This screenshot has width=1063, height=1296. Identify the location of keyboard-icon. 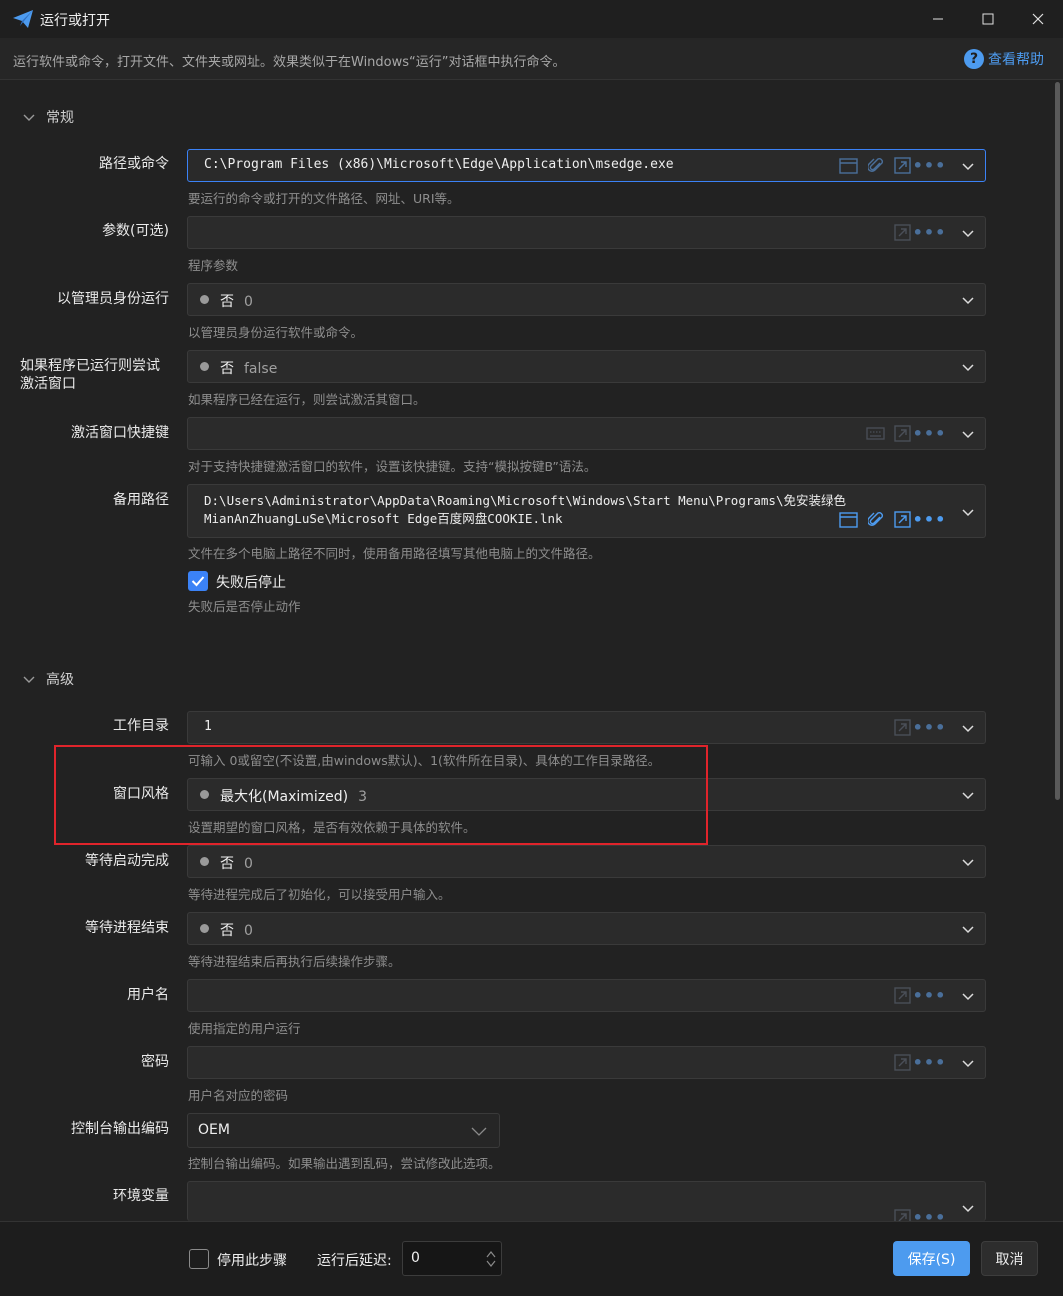
(875, 433).